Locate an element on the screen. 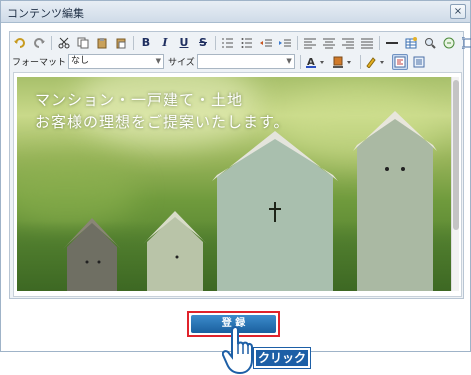 This screenshot has width=471, height=375. outdent-icon is located at coordinates (266, 43).